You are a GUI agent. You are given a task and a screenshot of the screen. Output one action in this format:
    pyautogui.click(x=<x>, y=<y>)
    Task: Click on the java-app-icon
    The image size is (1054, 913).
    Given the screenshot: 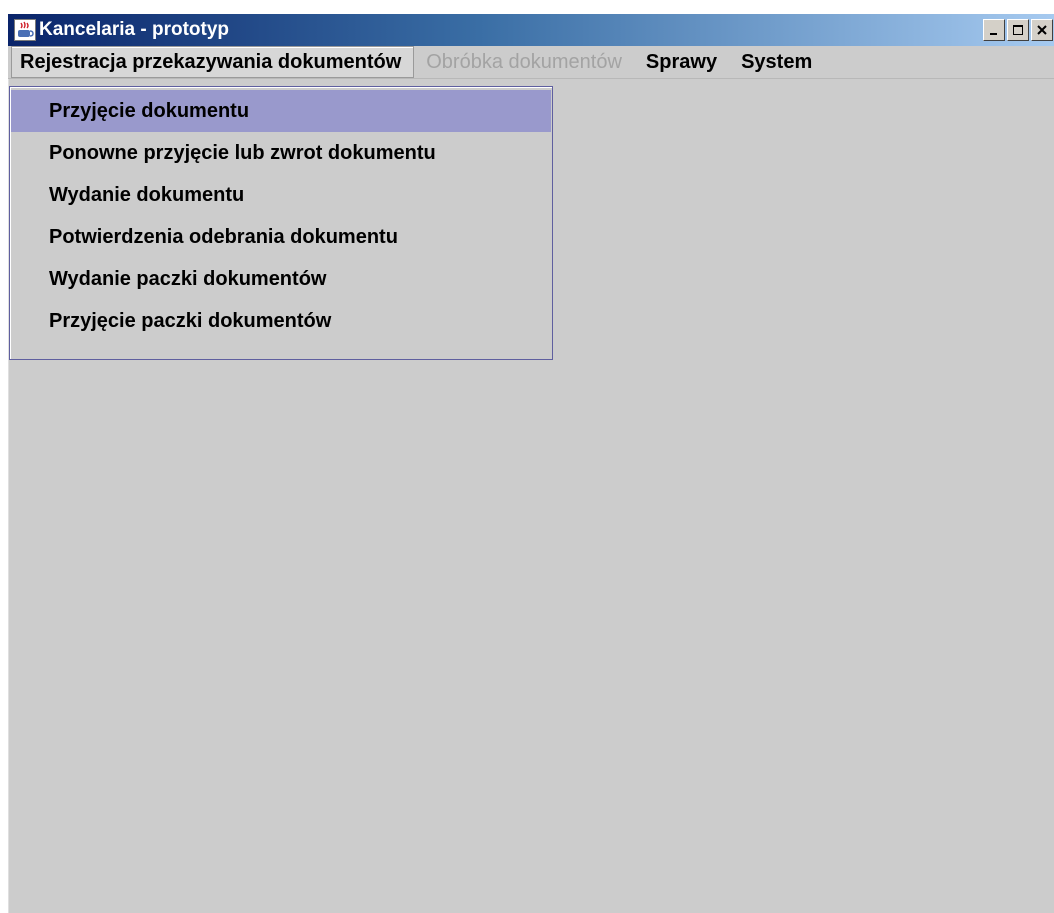 What is the action you would take?
    pyautogui.click(x=25, y=30)
    